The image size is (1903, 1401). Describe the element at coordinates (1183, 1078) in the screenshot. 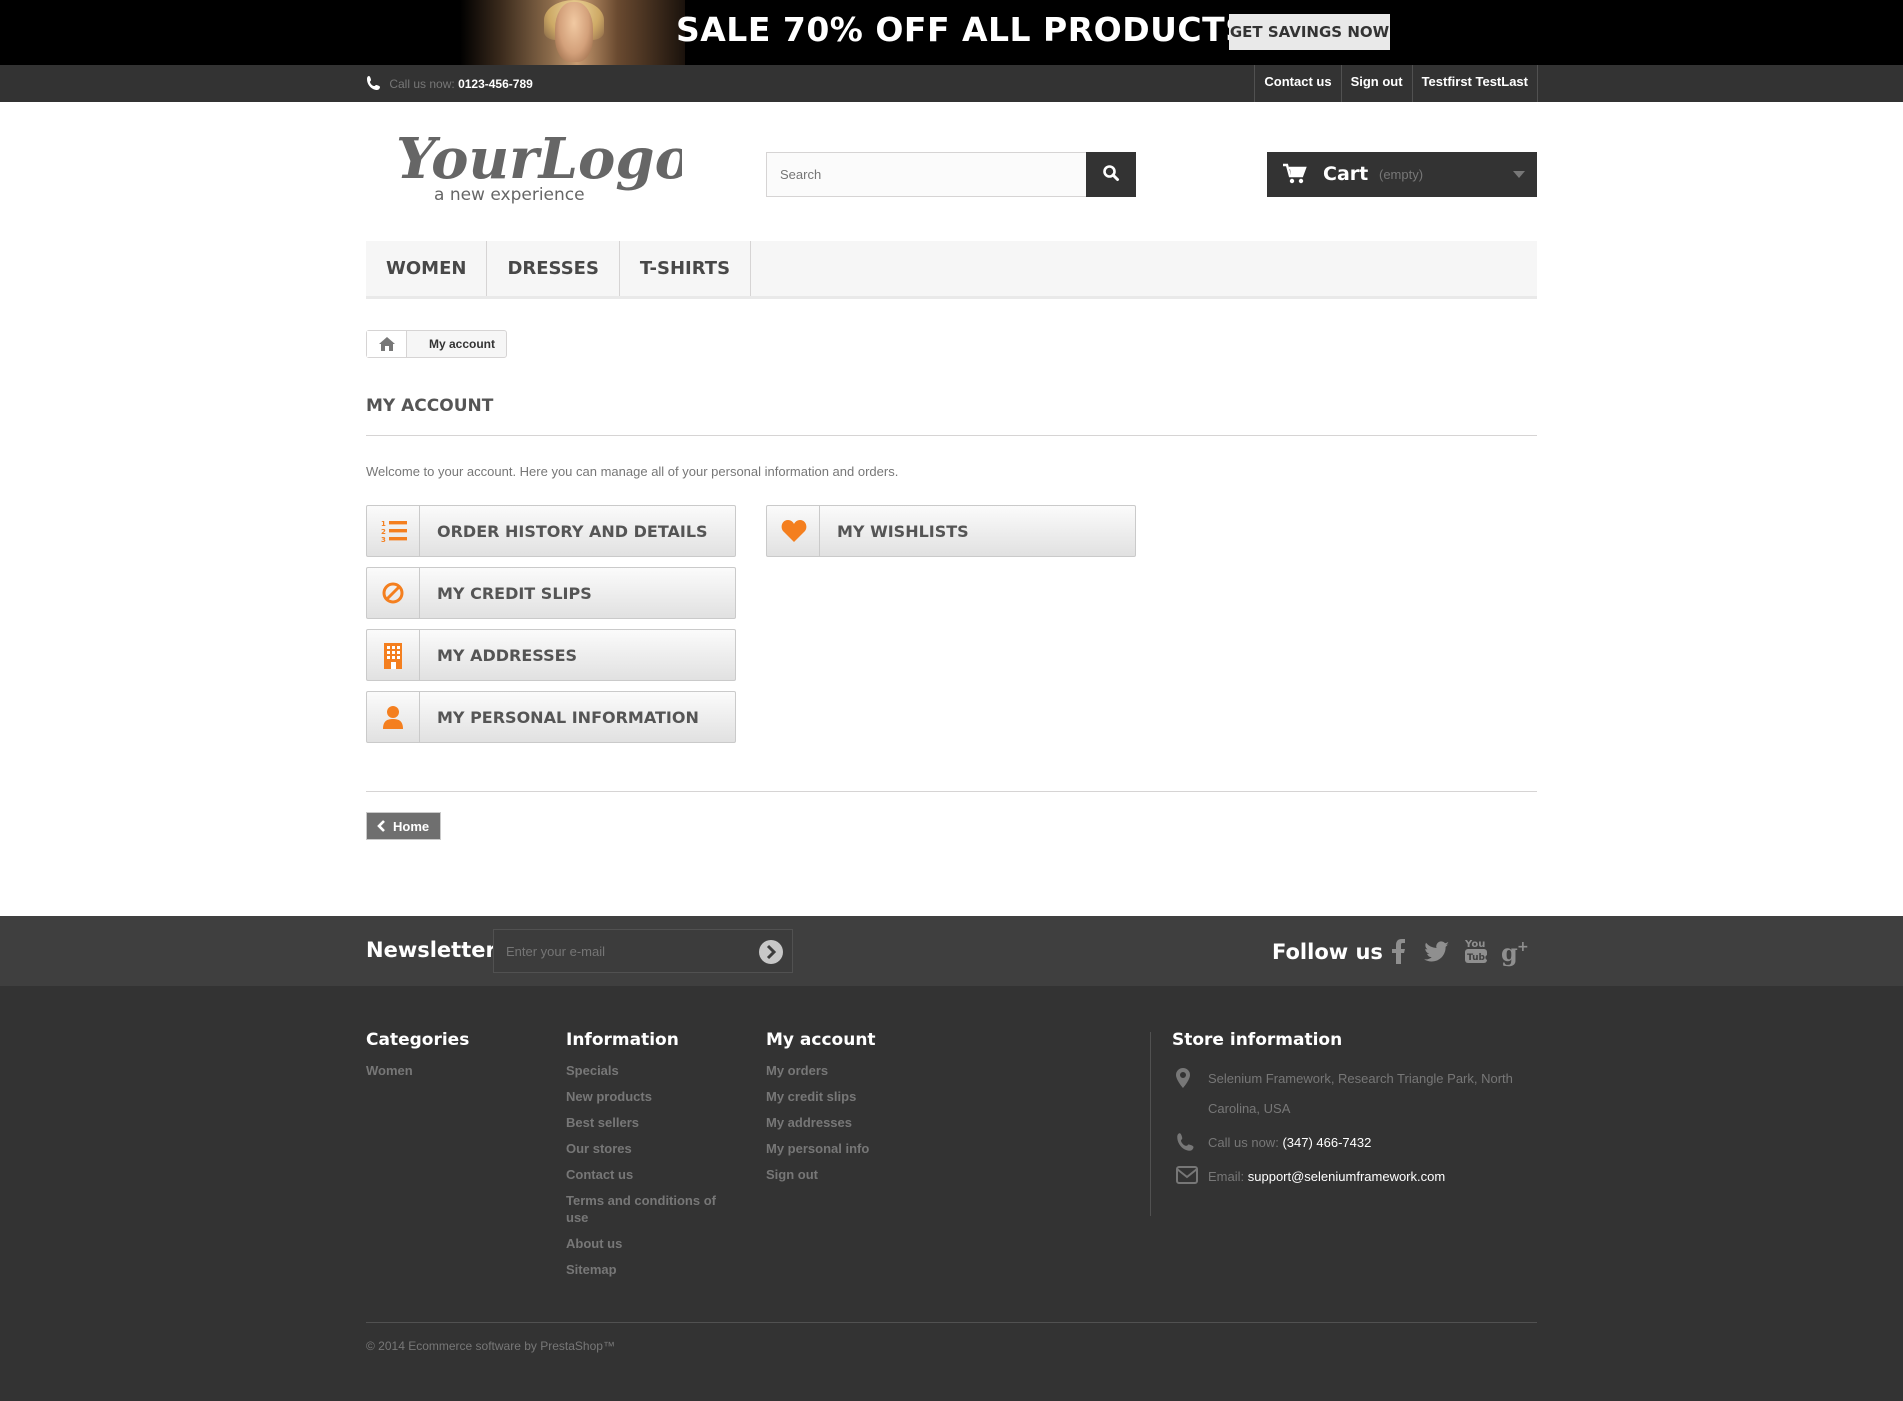

I see `map-marker-icon` at that location.